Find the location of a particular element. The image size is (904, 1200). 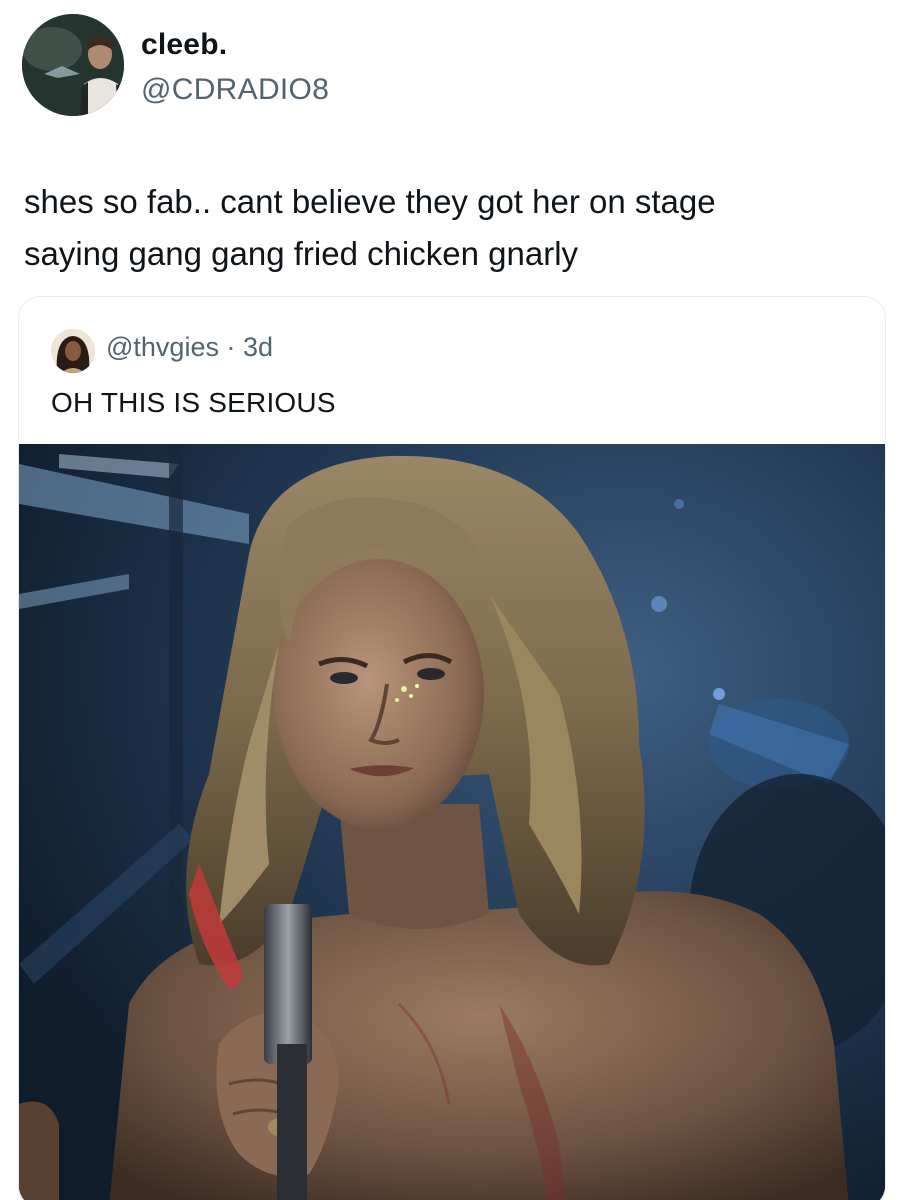

author-avatar-image is located at coordinates (73, 65).